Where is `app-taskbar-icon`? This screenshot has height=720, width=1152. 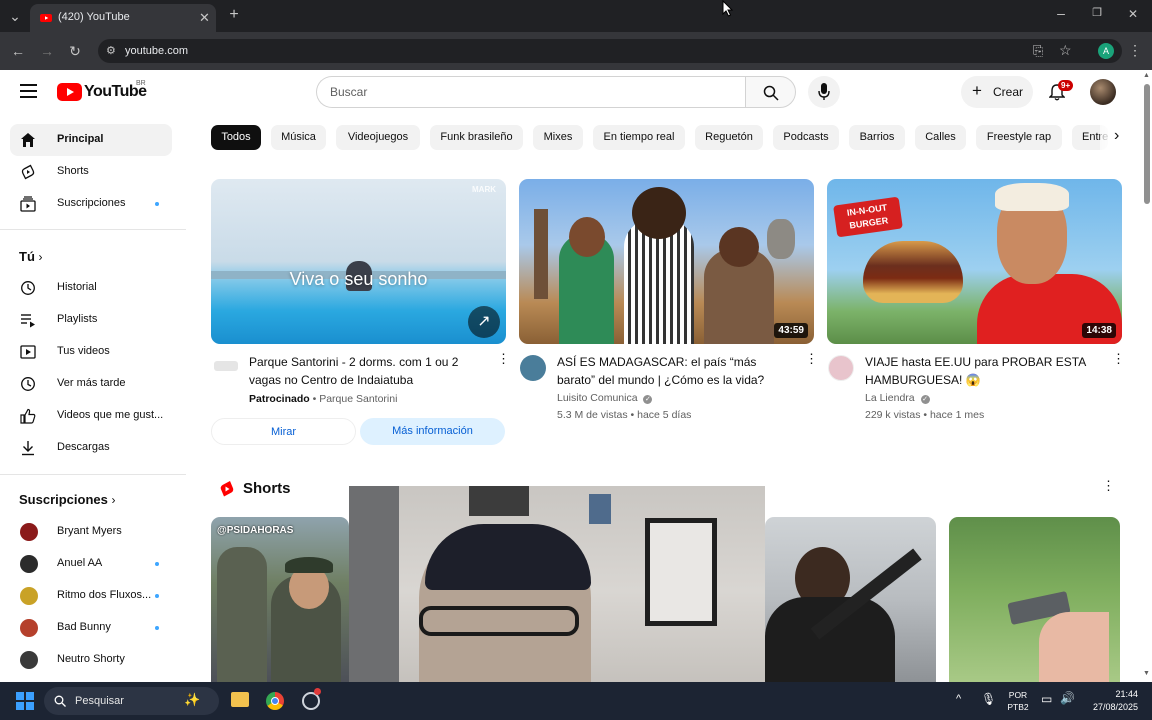
app-taskbar-icon is located at coordinates (311, 699).